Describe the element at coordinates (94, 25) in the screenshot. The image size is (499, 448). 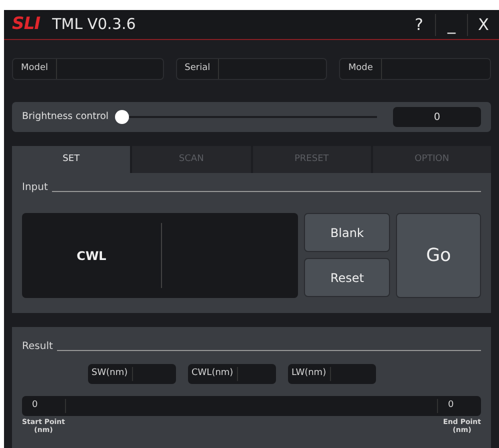
I see `window-title: TML V0.3.6` at that location.